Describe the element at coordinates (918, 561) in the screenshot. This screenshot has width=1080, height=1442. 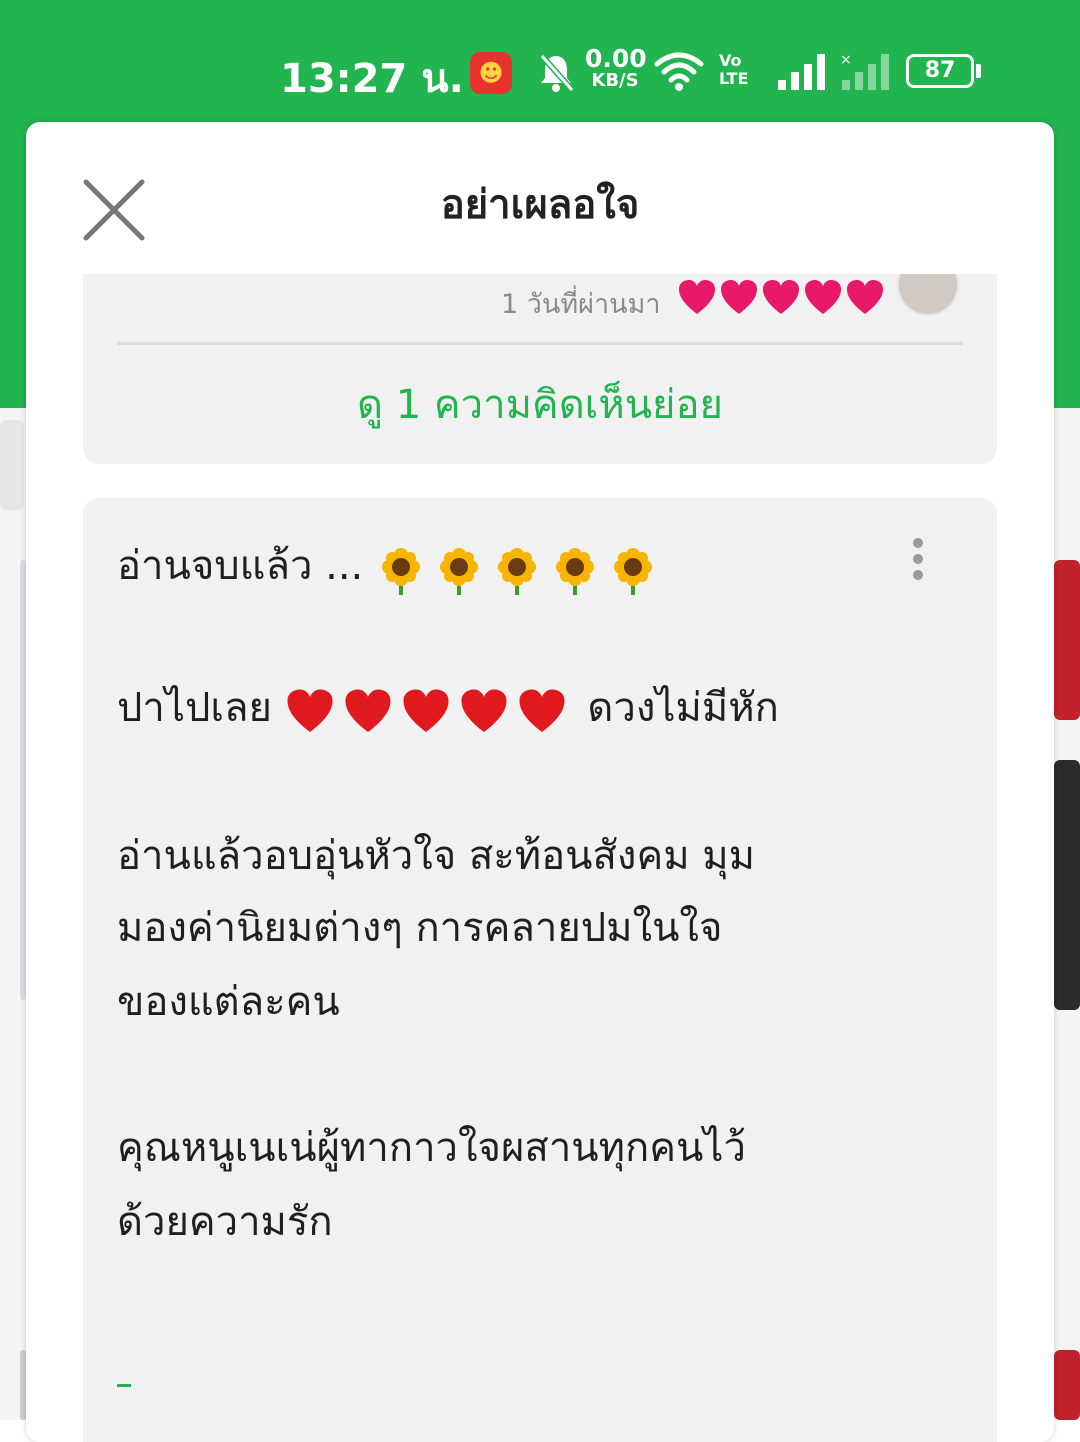
I see `more-options-icon` at that location.